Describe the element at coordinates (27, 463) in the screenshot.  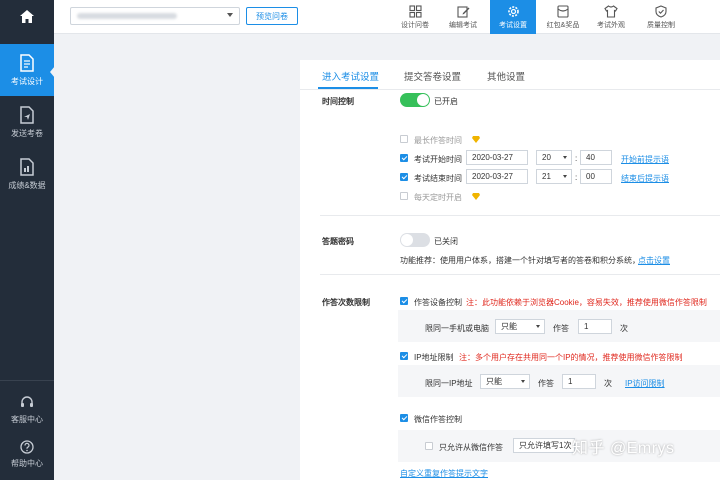
I see `sidebar-item-label: 帮助中心` at that location.